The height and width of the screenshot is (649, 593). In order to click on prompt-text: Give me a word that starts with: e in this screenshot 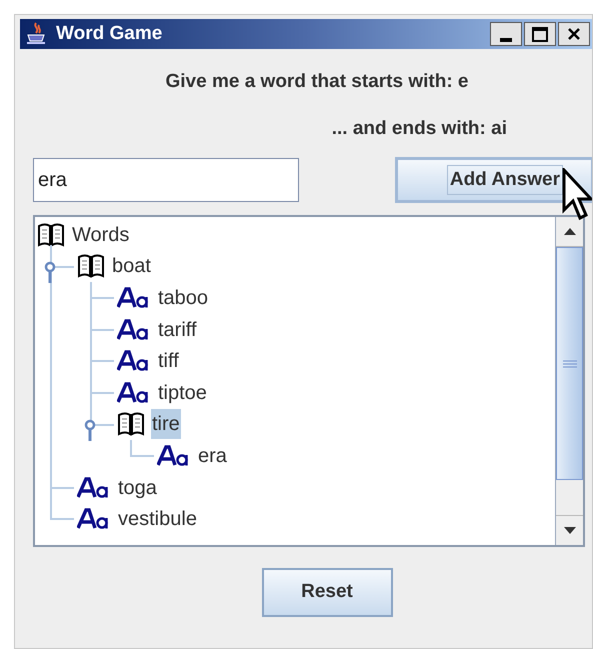, I will do `click(317, 82)`.